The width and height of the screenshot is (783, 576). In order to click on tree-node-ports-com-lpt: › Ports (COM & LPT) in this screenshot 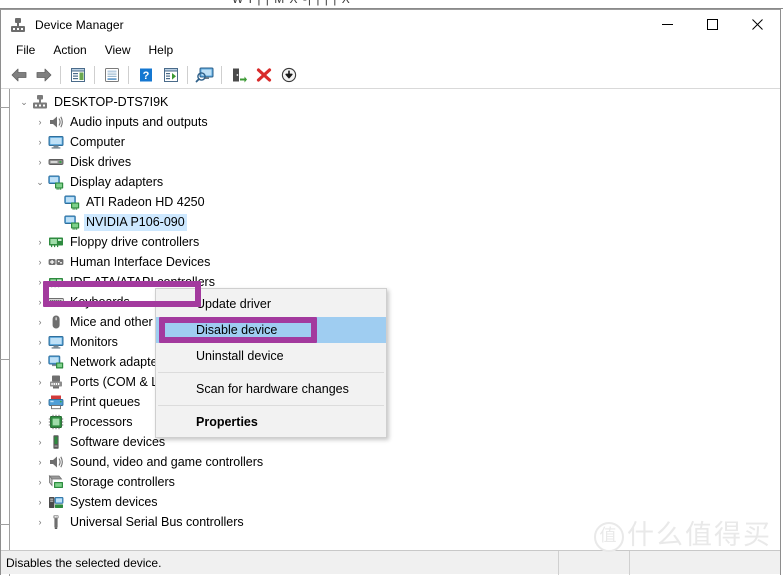, I will do `click(395, 382)`.